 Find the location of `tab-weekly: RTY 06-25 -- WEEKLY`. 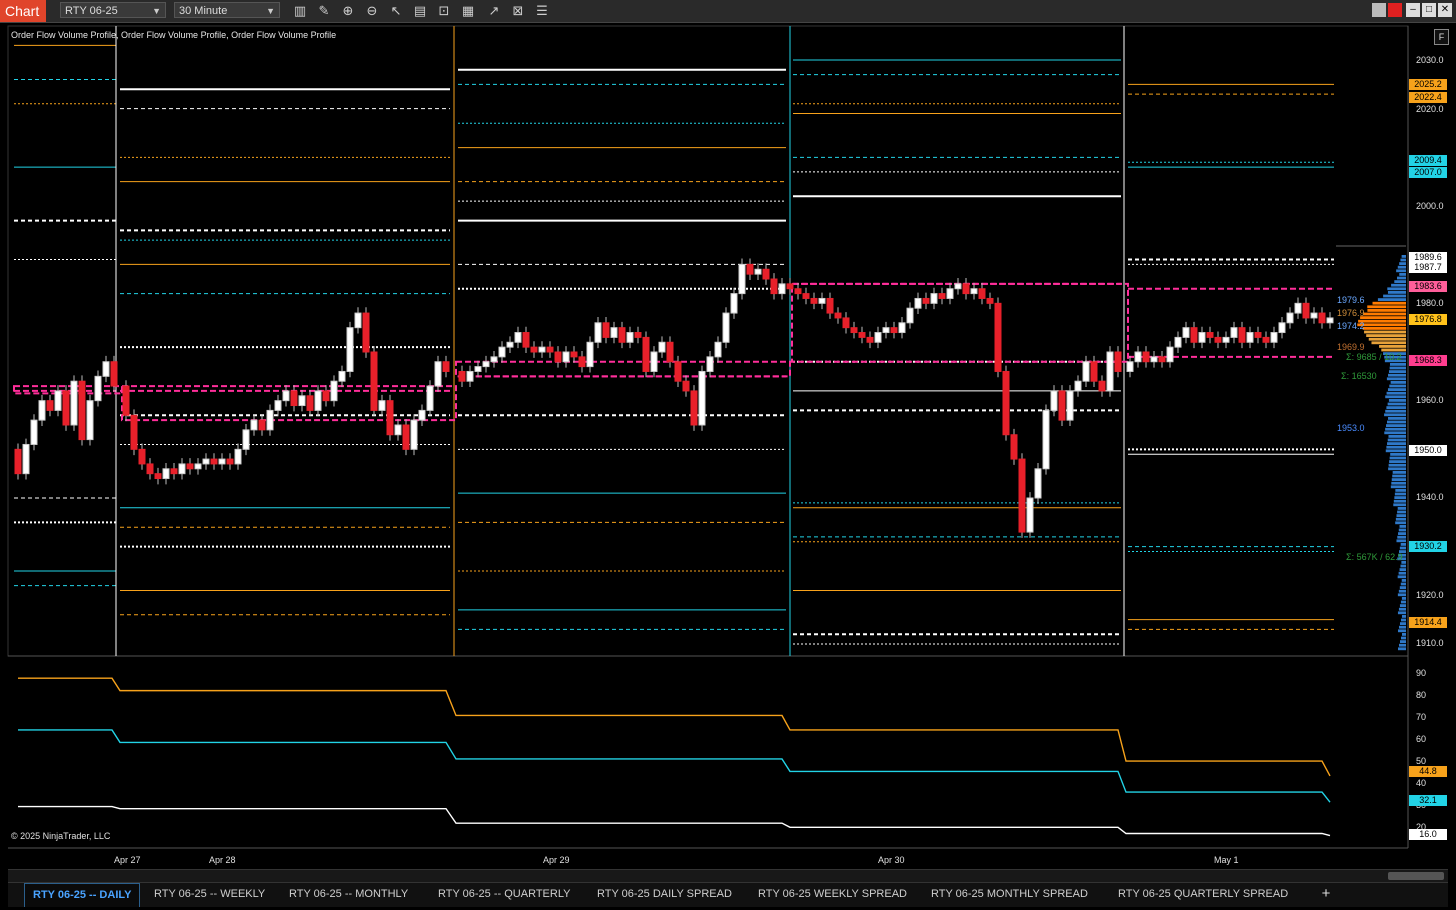

tab-weekly: RTY 06-25 -- WEEKLY is located at coordinates (209, 894).